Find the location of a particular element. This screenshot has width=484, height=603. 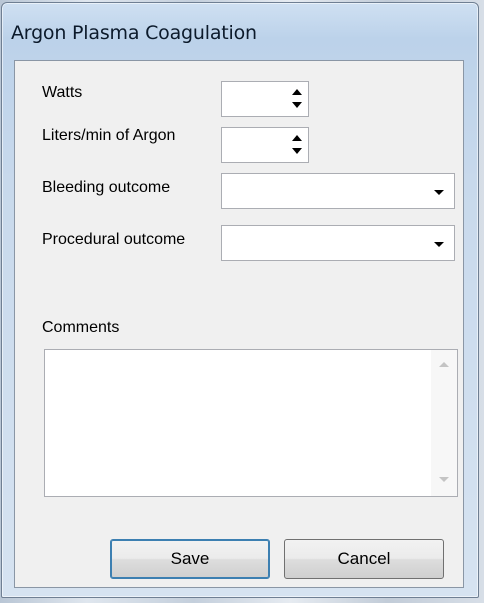

comments-label: Comments is located at coordinates (81, 327).